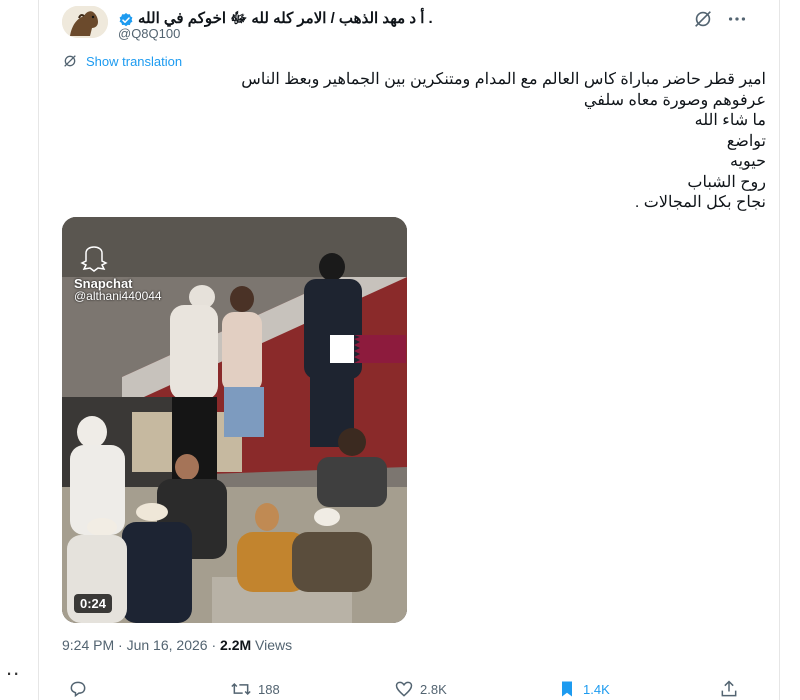 The image size is (800, 700). I want to click on tweet-line: عرفوهم وصورة معاه سلفي, so click(674, 100).